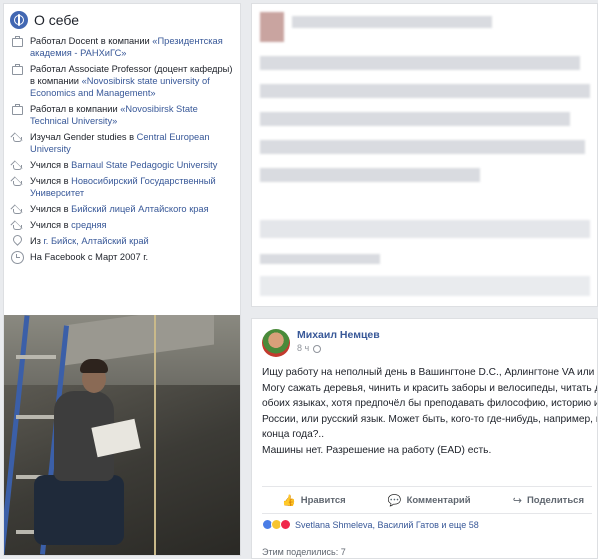  I want to click on clock-icon, so click(17, 257).